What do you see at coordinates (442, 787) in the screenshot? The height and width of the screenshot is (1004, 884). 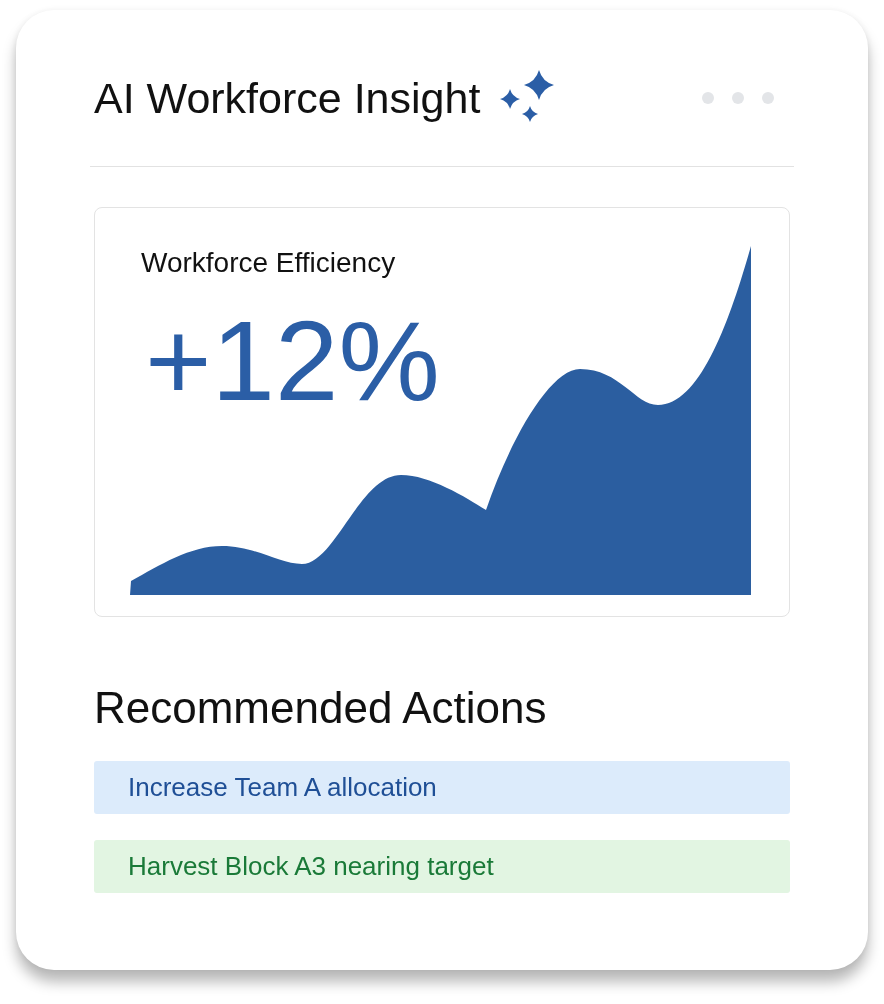 I see `action-item: Increase Team A allocation` at bounding box center [442, 787].